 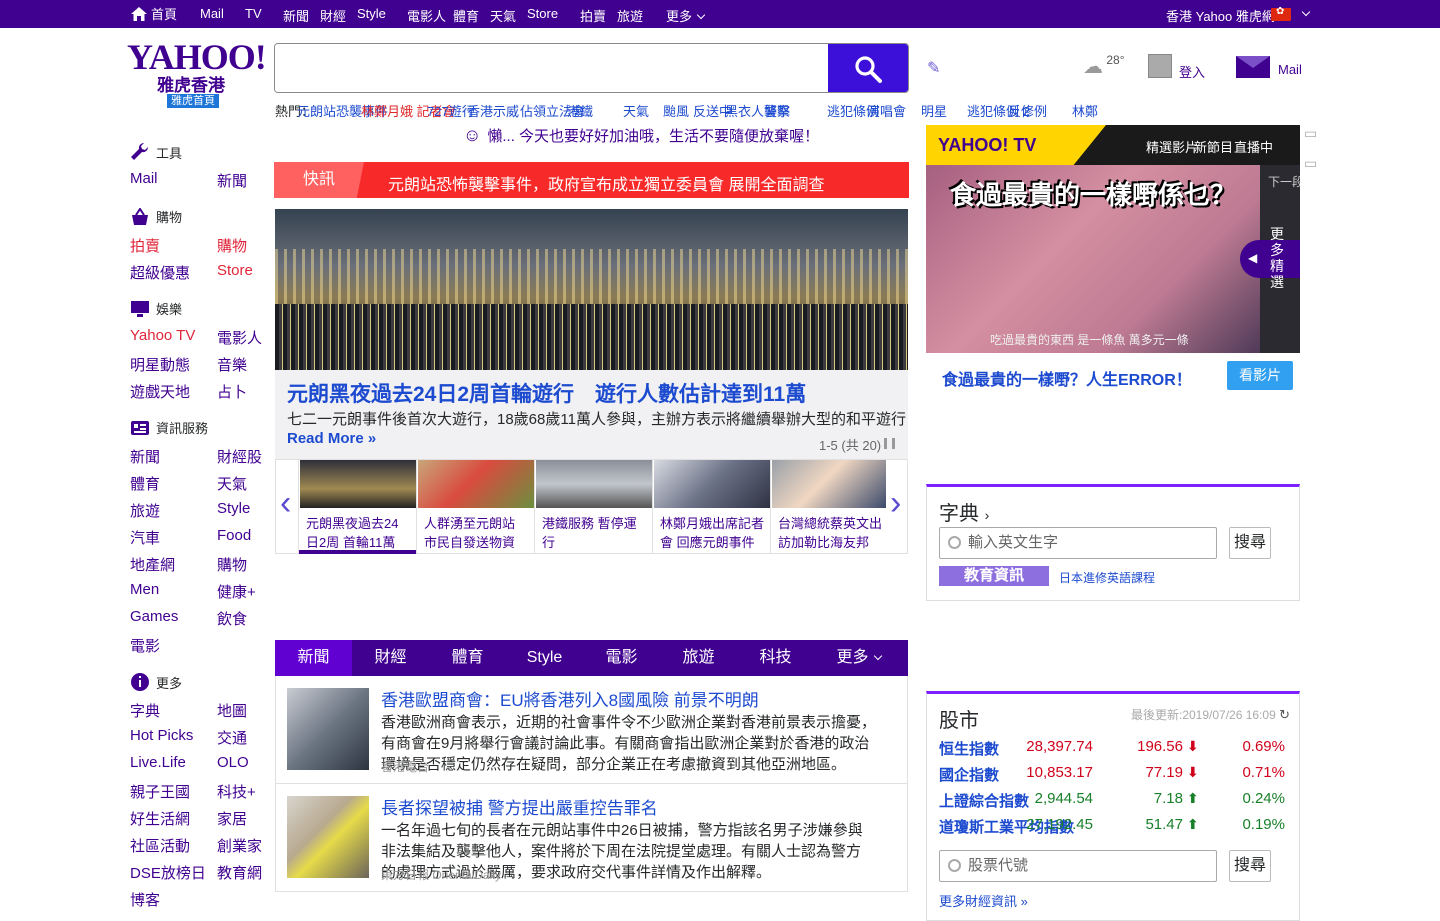 I want to click on region-label: 香港 Yahoo 雅虎網, so click(x=1220, y=15).